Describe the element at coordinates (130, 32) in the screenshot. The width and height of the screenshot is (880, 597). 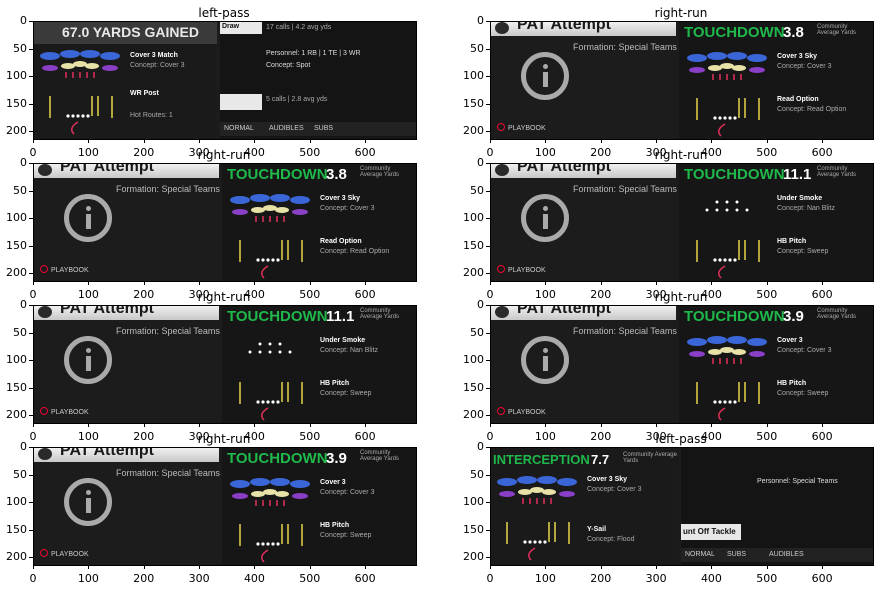
I see `headline: 67.0 YARDS GAINED` at that location.